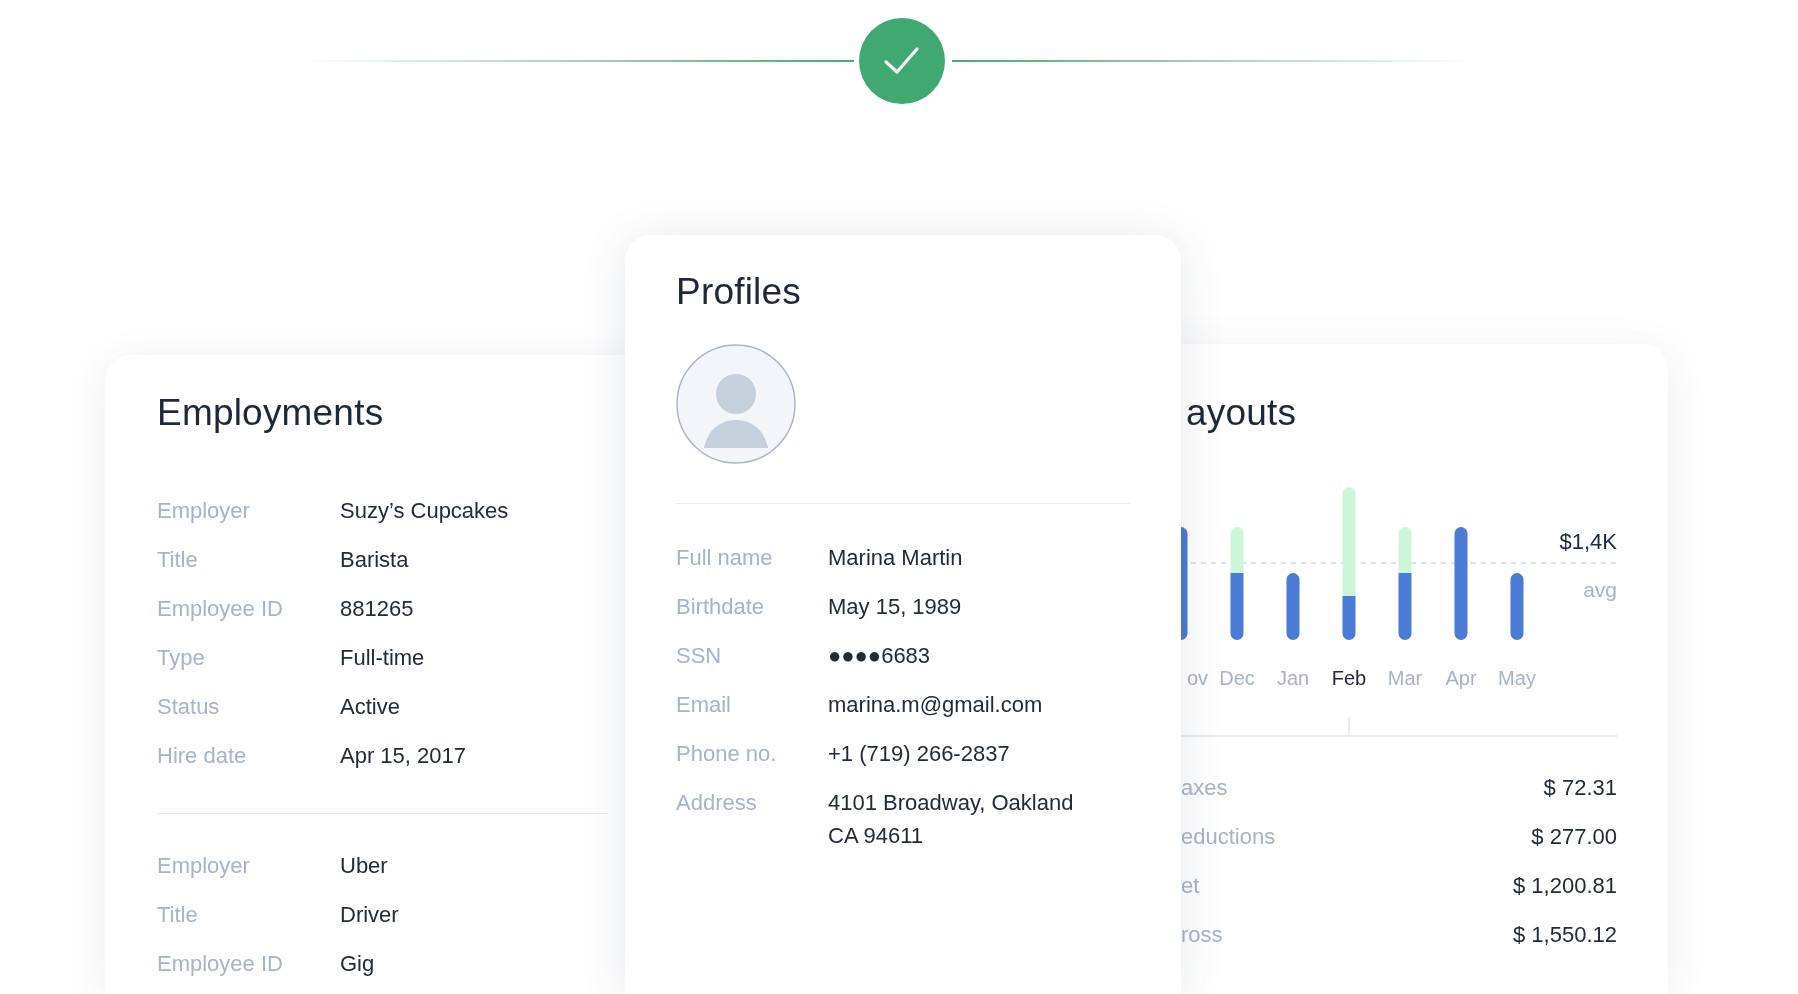  What do you see at coordinates (1588, 541) in the screenshot?
I see `average-value: $1,4K` at bounding box center [1588, 541].